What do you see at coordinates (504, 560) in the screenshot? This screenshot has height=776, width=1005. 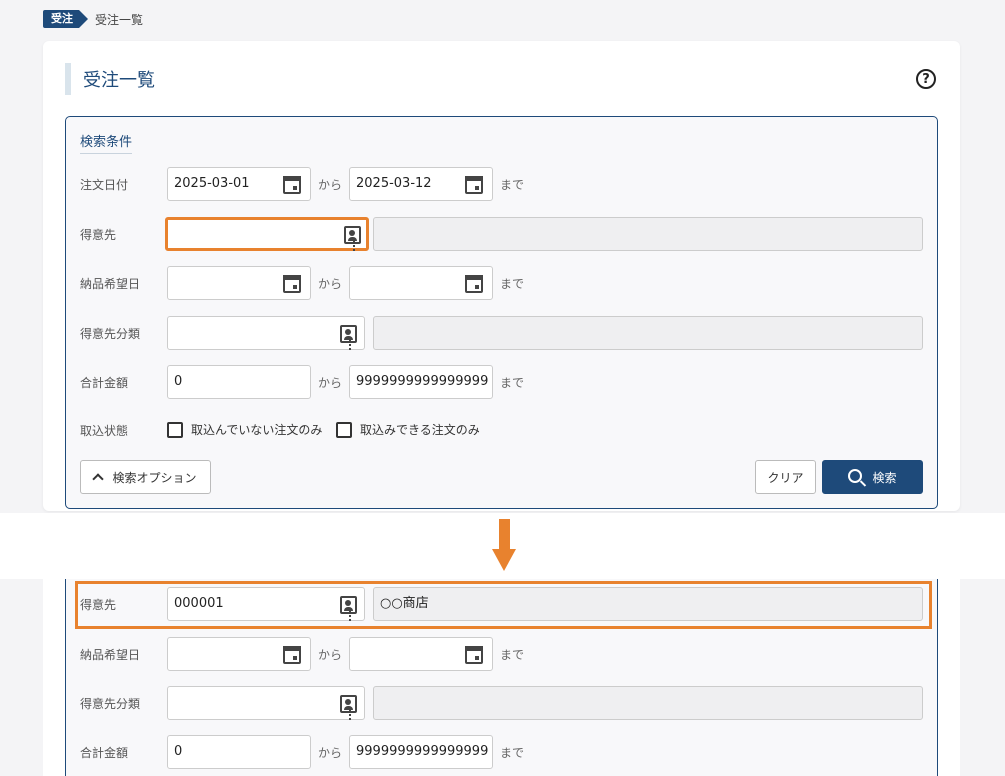 I see `down-arrow-icon` at bounding box center [504, 560].